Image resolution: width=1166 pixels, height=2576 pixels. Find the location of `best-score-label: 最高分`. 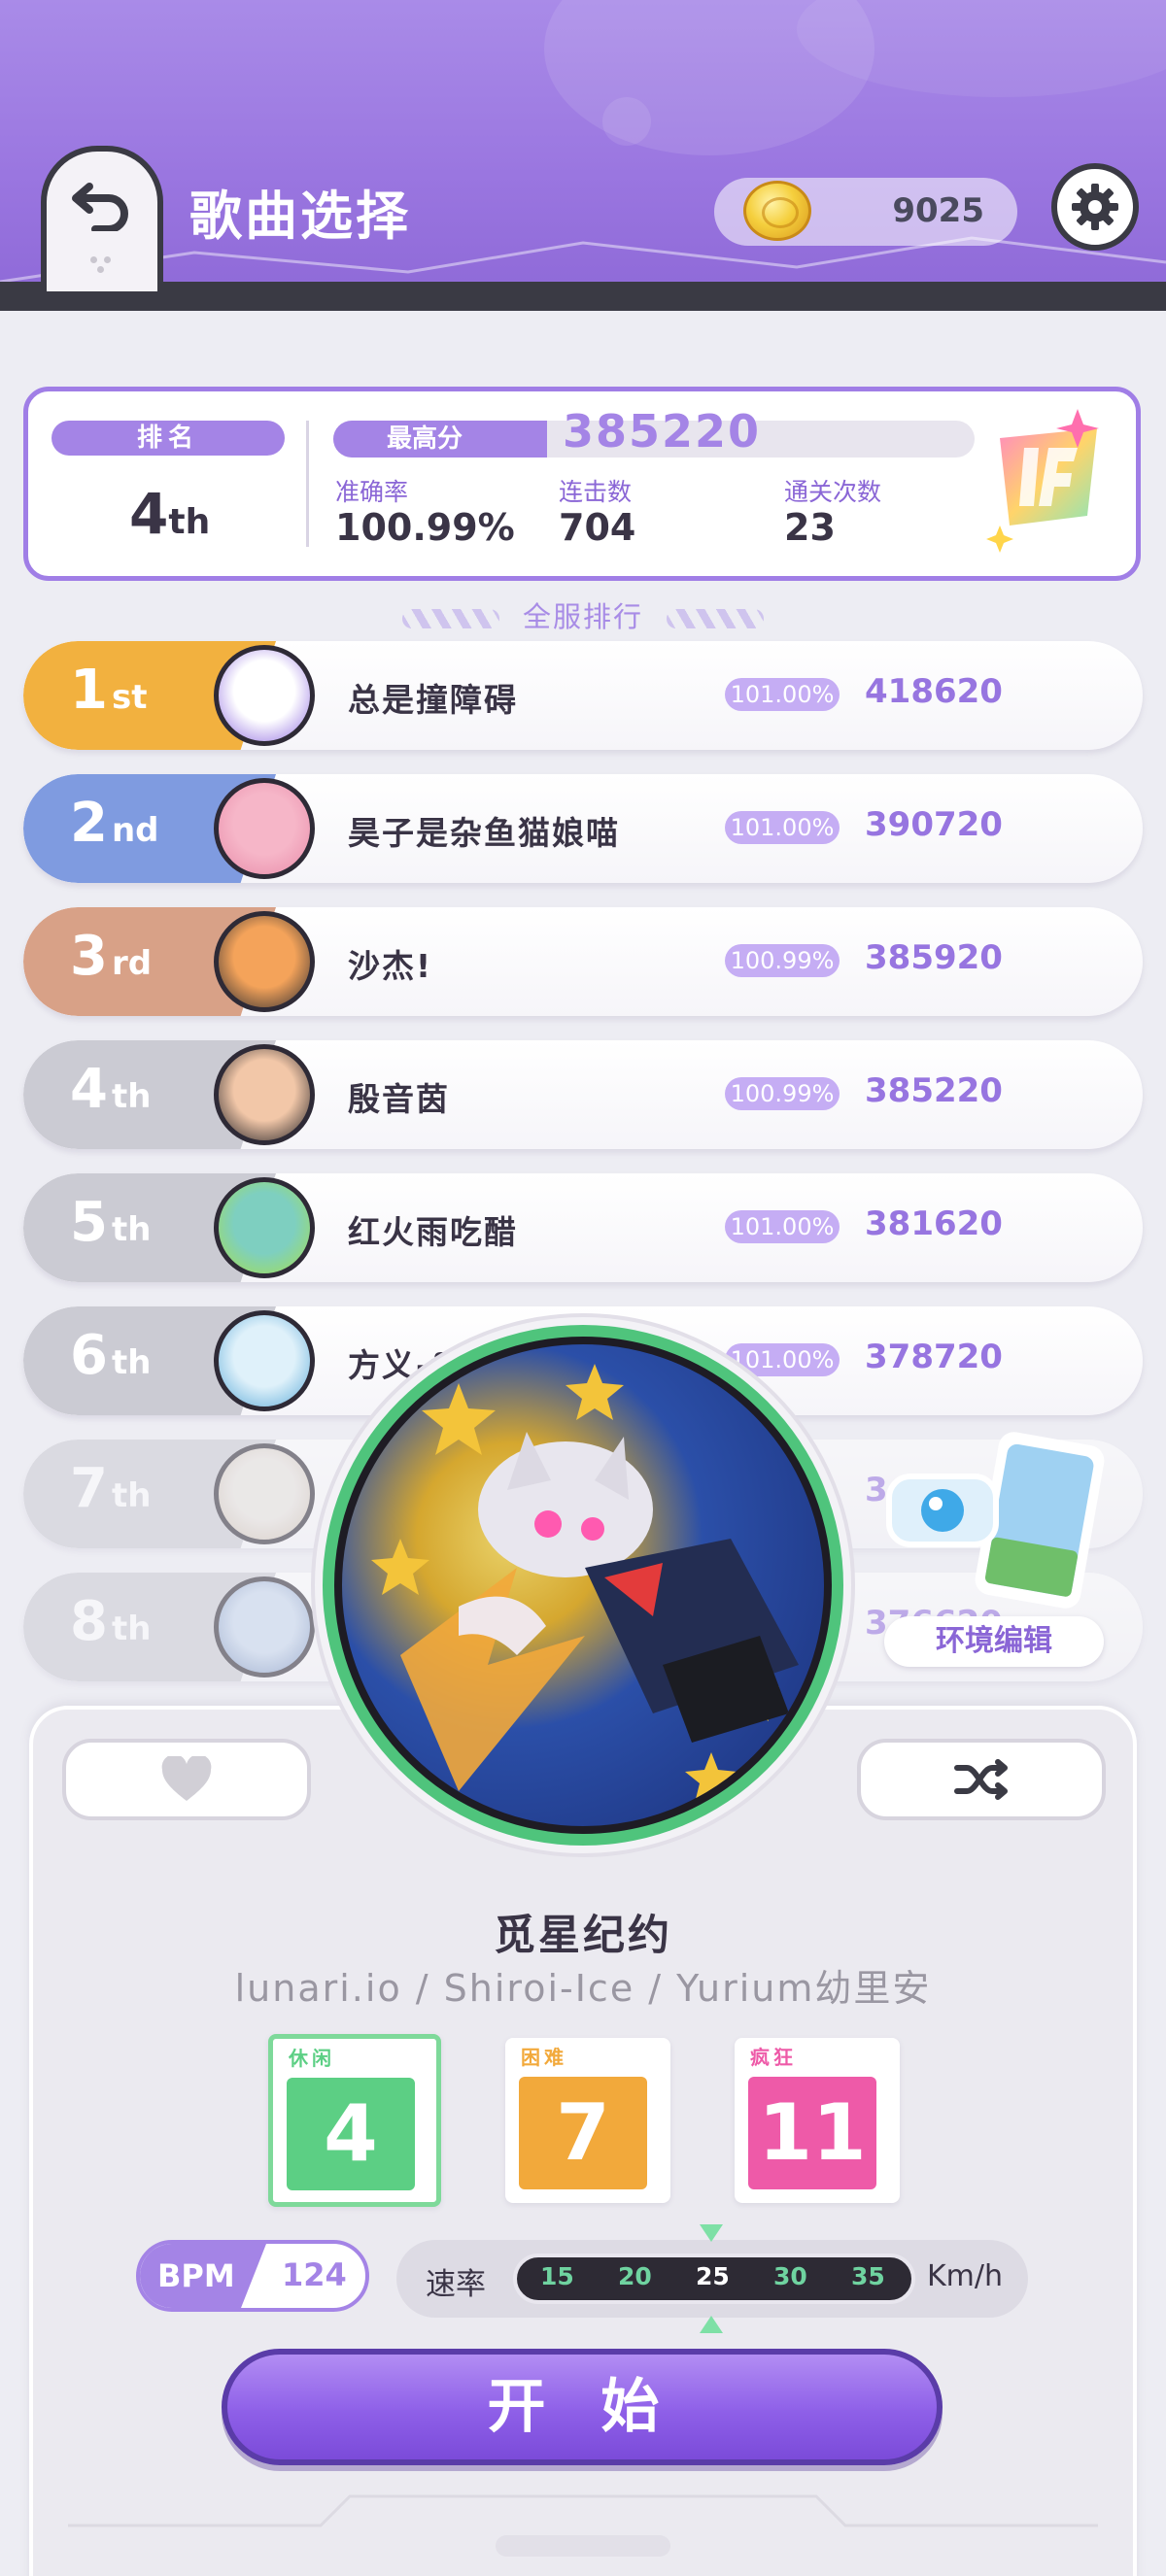

best-score-label: 最高分 is located at coordinates (440, 439).